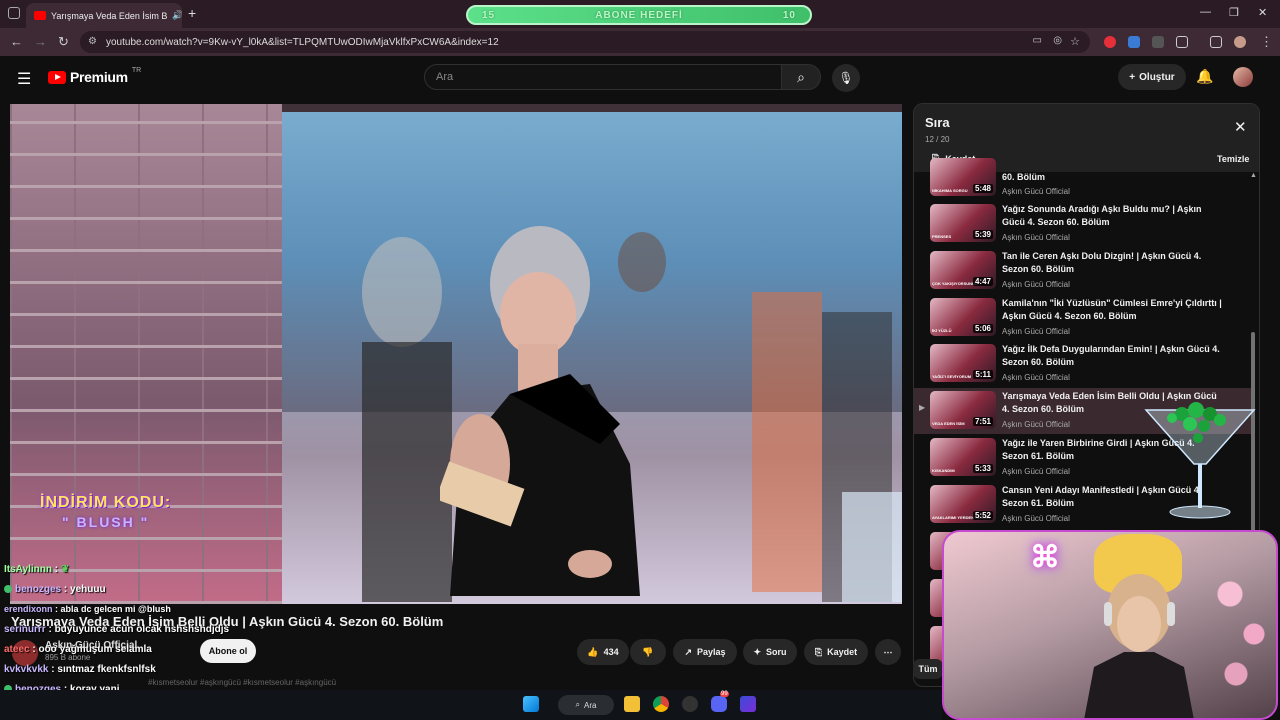 The height and width of the screenshot is (720, 1280). I want to click on neon-sign-decoration: ⌘, so click(1045, 557).